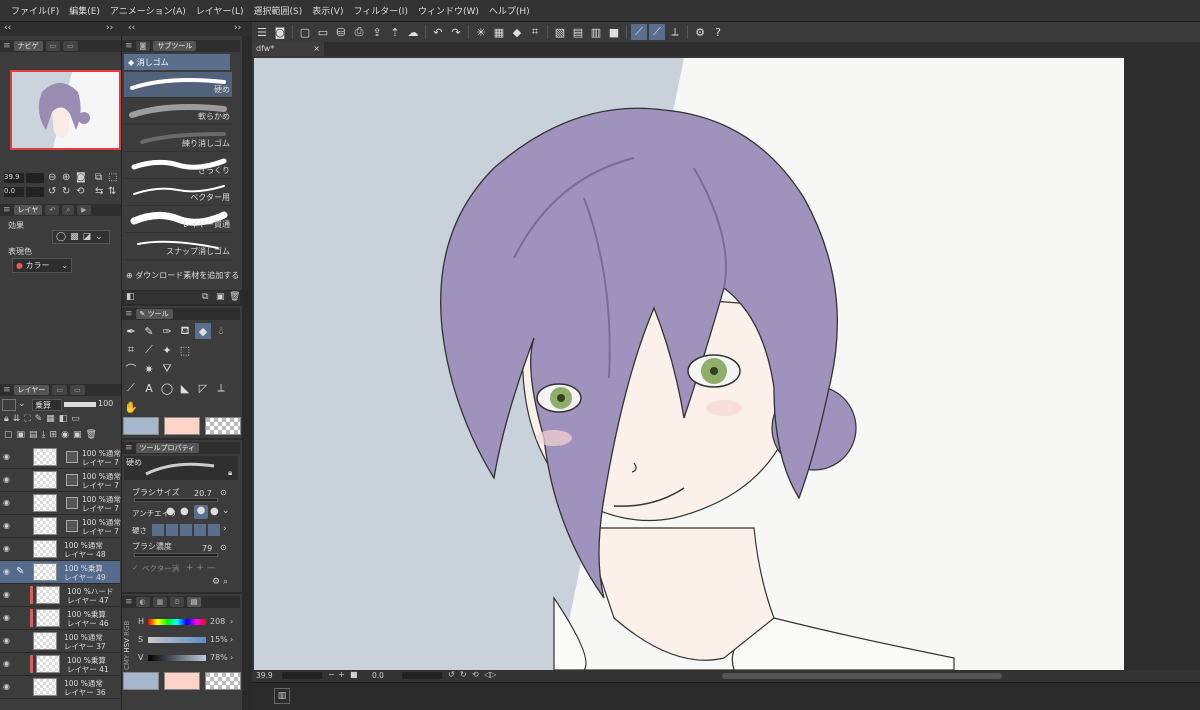 The image size is (1200, 710). What do you see at coordinates (35, 192) in the screenshot?
I see `nav-angle-slider` at bounding box center [35, 192].